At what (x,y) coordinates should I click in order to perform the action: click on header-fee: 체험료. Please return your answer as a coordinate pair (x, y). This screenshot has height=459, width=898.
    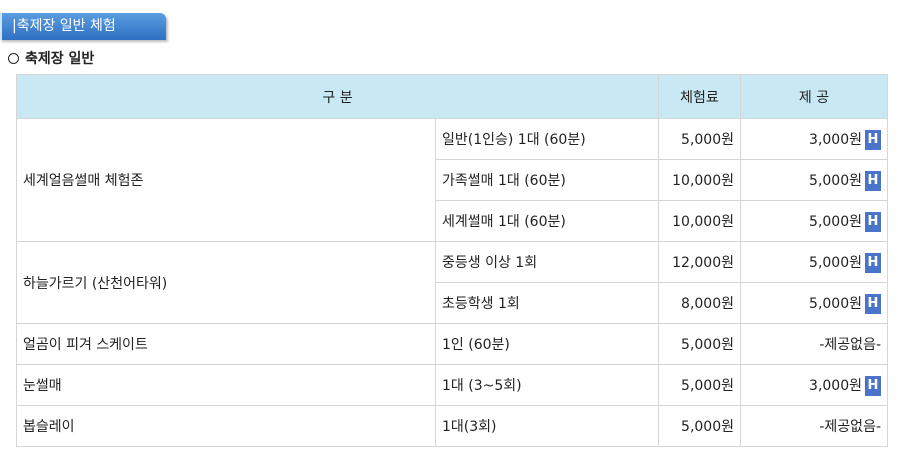
    Looking at the image, I should click on (699, 96).